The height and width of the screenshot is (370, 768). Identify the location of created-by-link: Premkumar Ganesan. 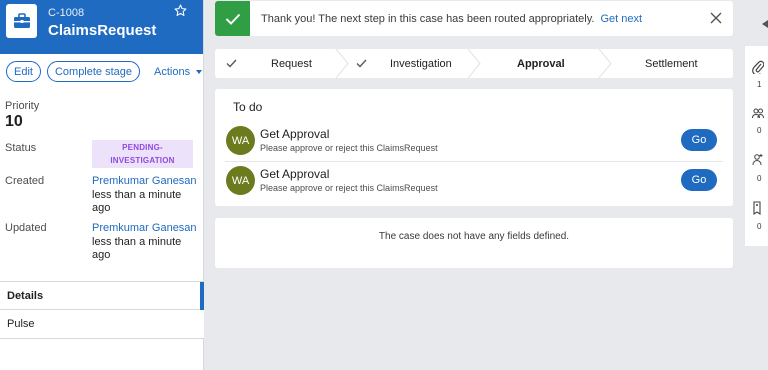
(144, 181).